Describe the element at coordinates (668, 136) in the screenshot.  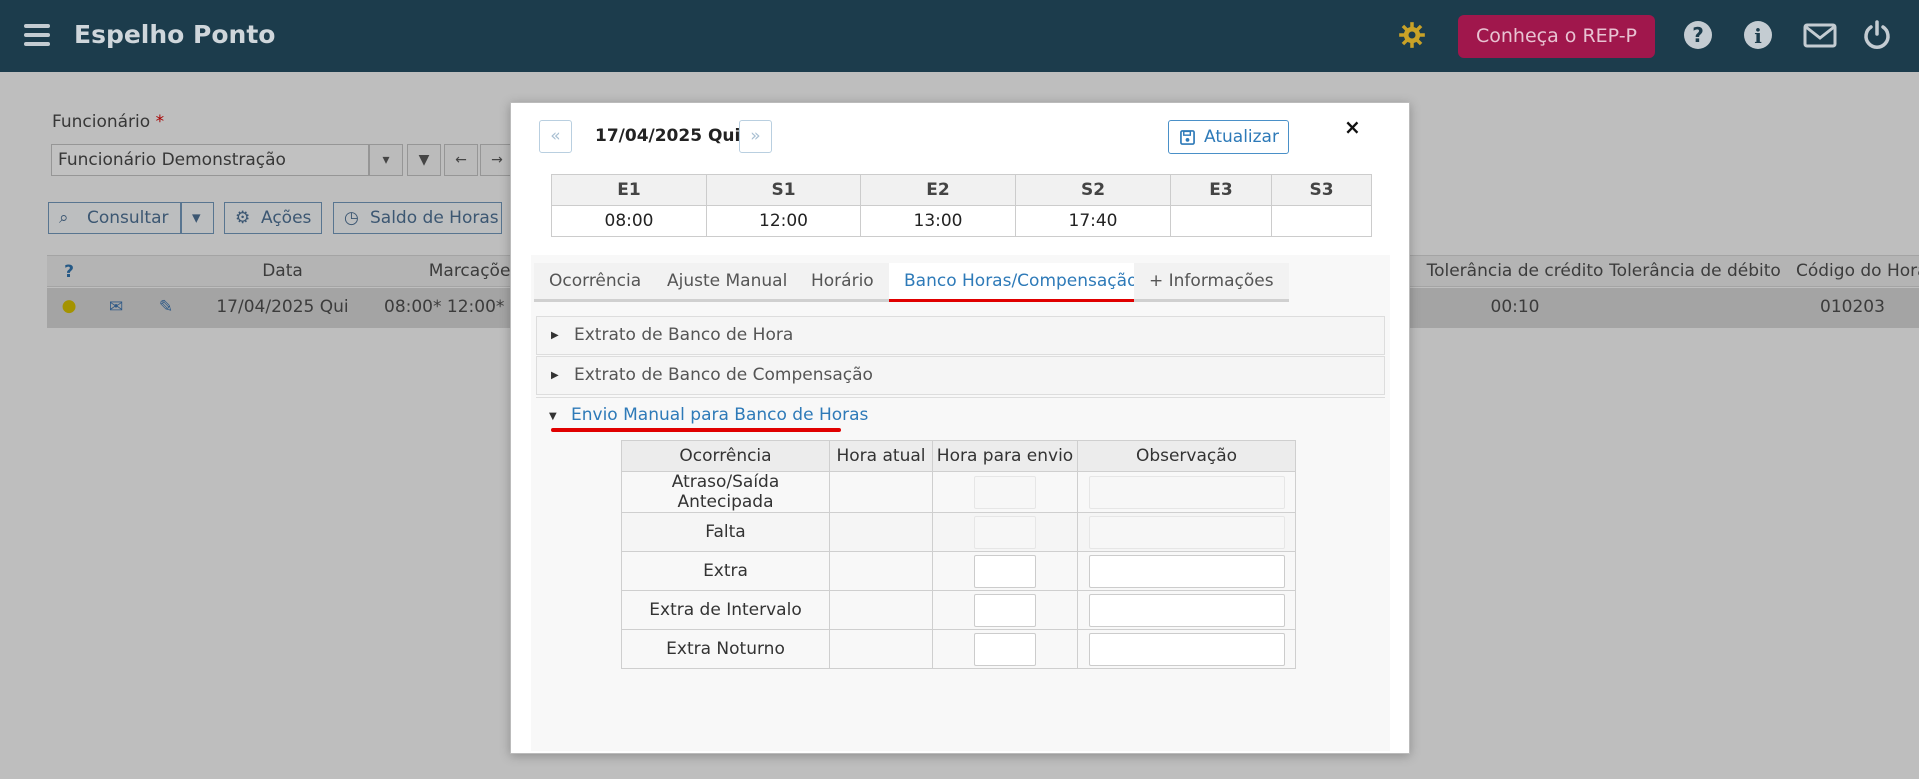
I see `modal-date: 17/04/2025 Qui` at that location.